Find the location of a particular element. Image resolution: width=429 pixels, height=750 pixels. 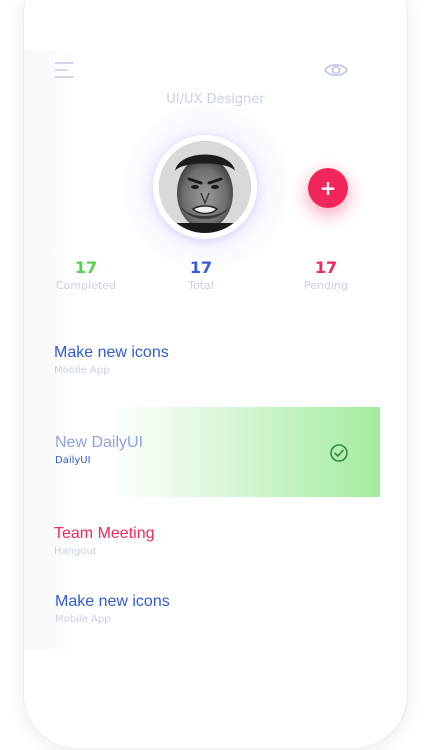

check-circle-icon is located at coordinates (339, 453).